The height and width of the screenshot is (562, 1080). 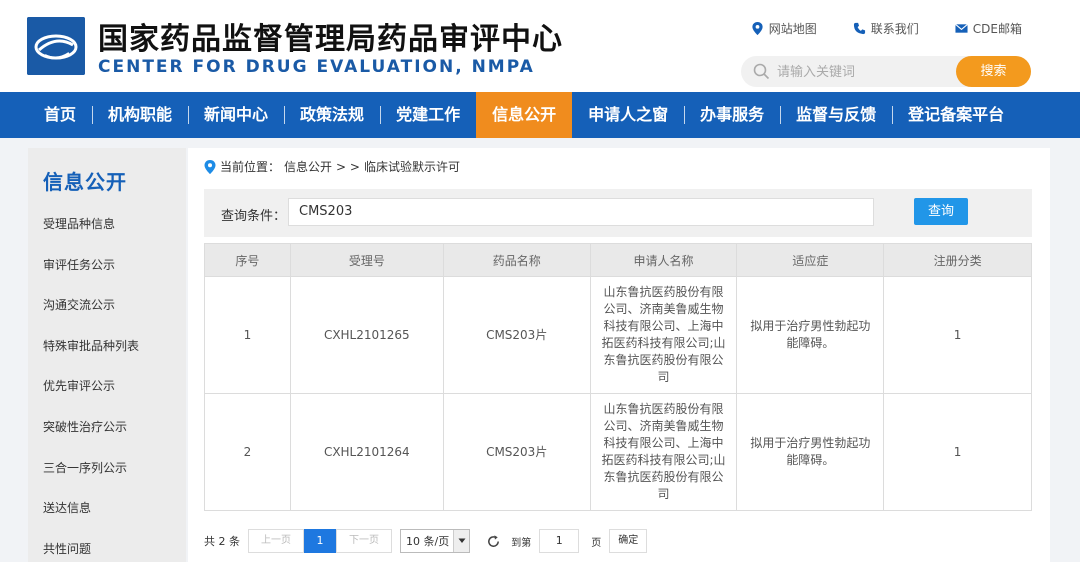 What do you see at coordinates (364, 541) in the screenshot?
I see `next-page-button: 下一页` at bounding box center [364, 541].